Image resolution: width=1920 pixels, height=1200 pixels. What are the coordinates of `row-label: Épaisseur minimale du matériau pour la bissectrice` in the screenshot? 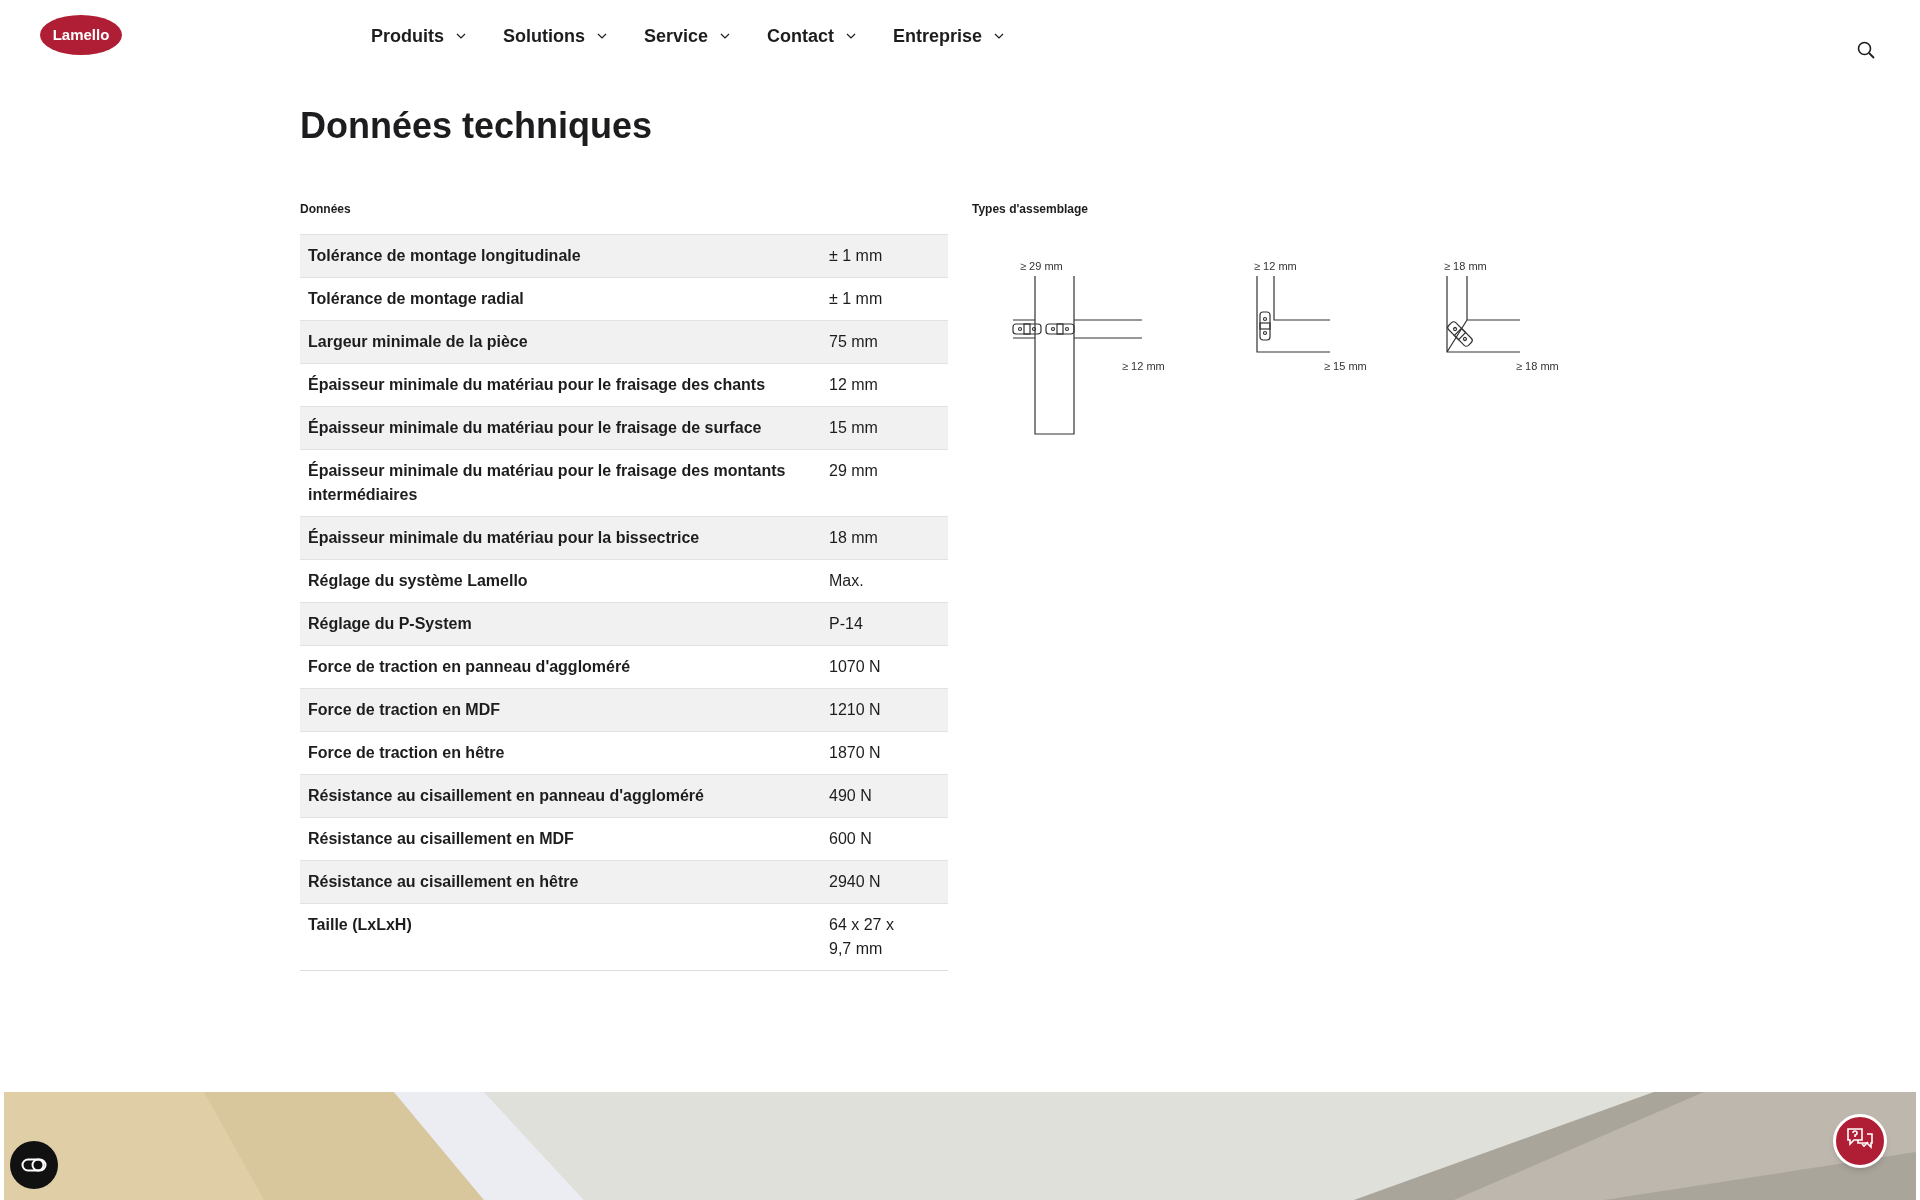 It's located at (504, 537).